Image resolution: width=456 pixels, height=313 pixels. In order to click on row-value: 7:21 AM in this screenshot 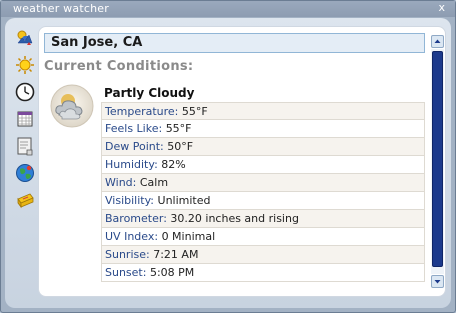, I will do `click(176, 254)`.